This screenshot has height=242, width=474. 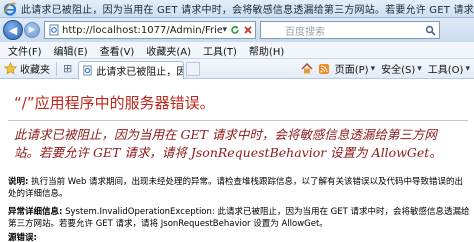 What do you see at coordinates (398, 70) in the screenshot?
I see `safety-menu-label: 安全(S)` at bounding box center [398, 70].